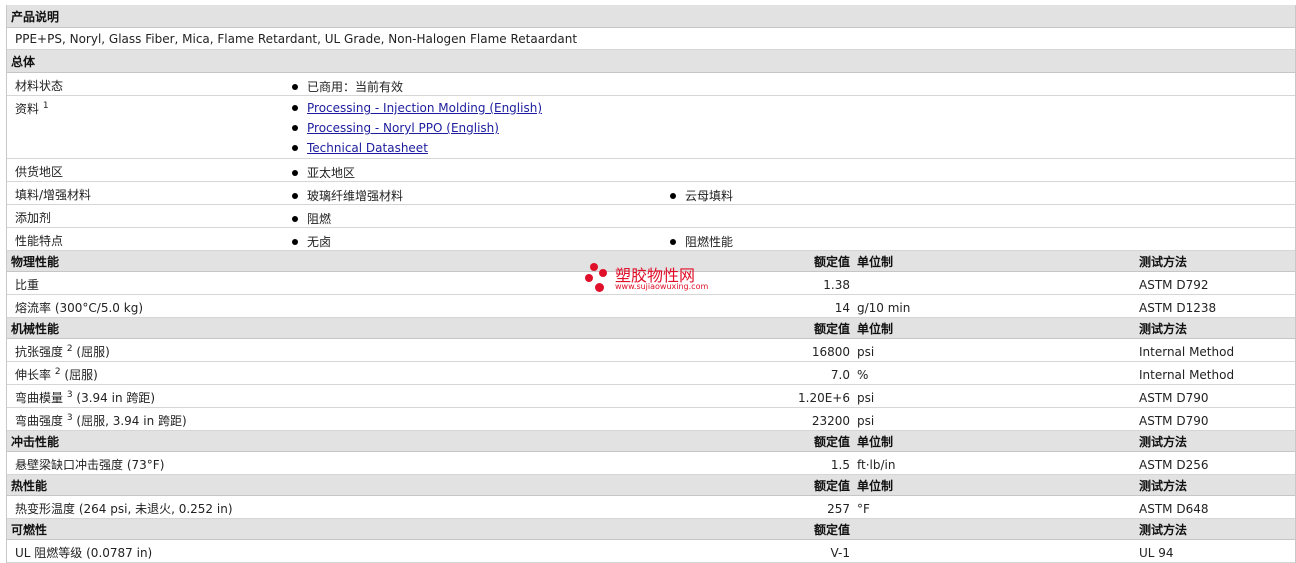 This screenshot has height=563, width=1296. I want to click on doc-link-technical-datasheet: Technical Datasheet, so click(367, 148).